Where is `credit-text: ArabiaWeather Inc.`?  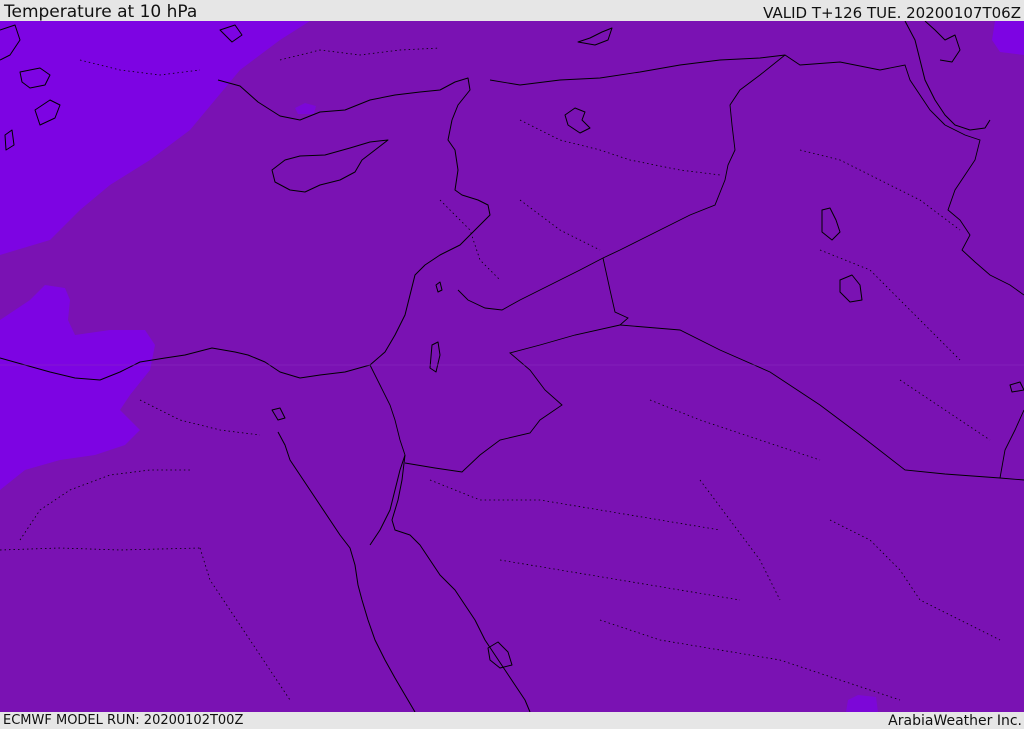 credit-text: ArabiaWeather Inc. is located at coordinates (955, 721).